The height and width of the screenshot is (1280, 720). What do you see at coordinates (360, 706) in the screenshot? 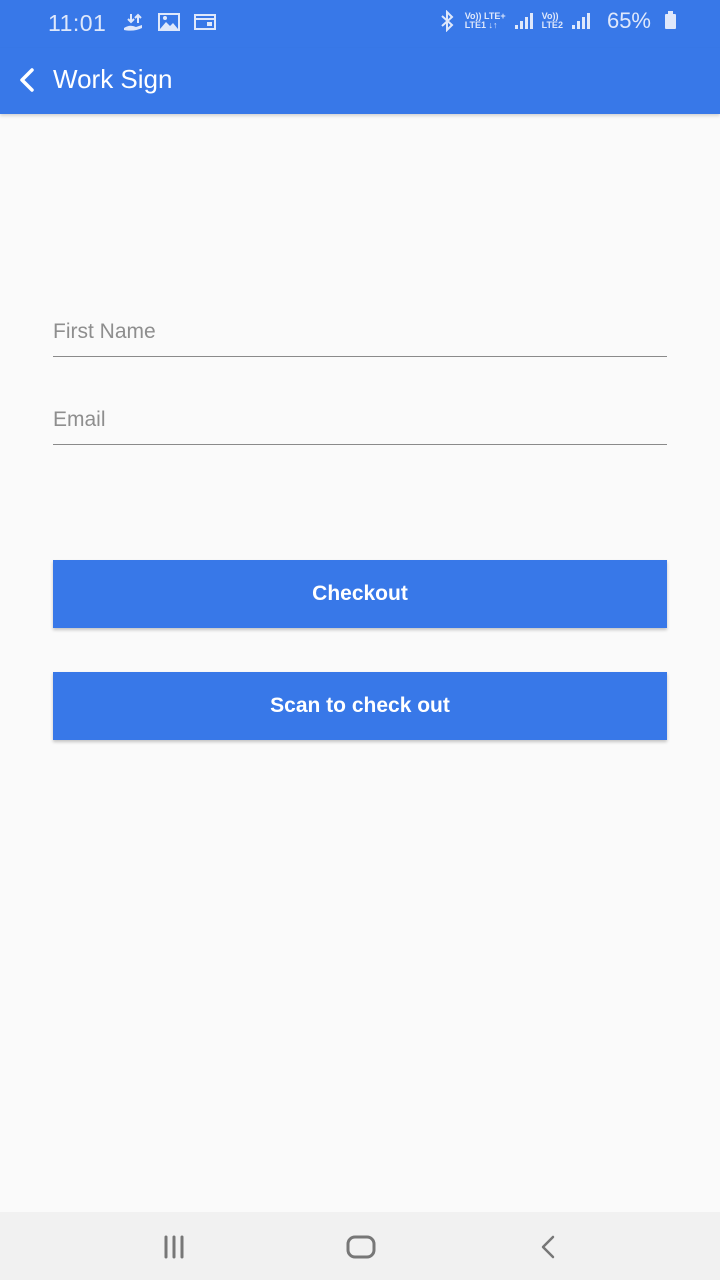
I see `scan-to-check-out-button: Scan to check out` at bounding box center [360, 706].